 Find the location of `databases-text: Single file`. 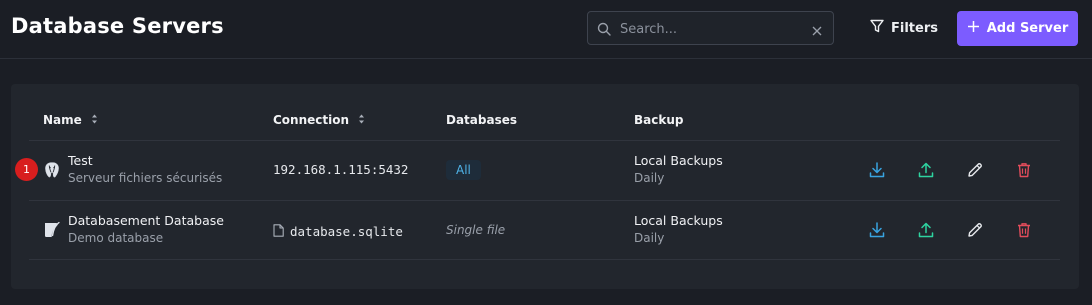

databases-text: Single file is located at coordinates (476, 230).